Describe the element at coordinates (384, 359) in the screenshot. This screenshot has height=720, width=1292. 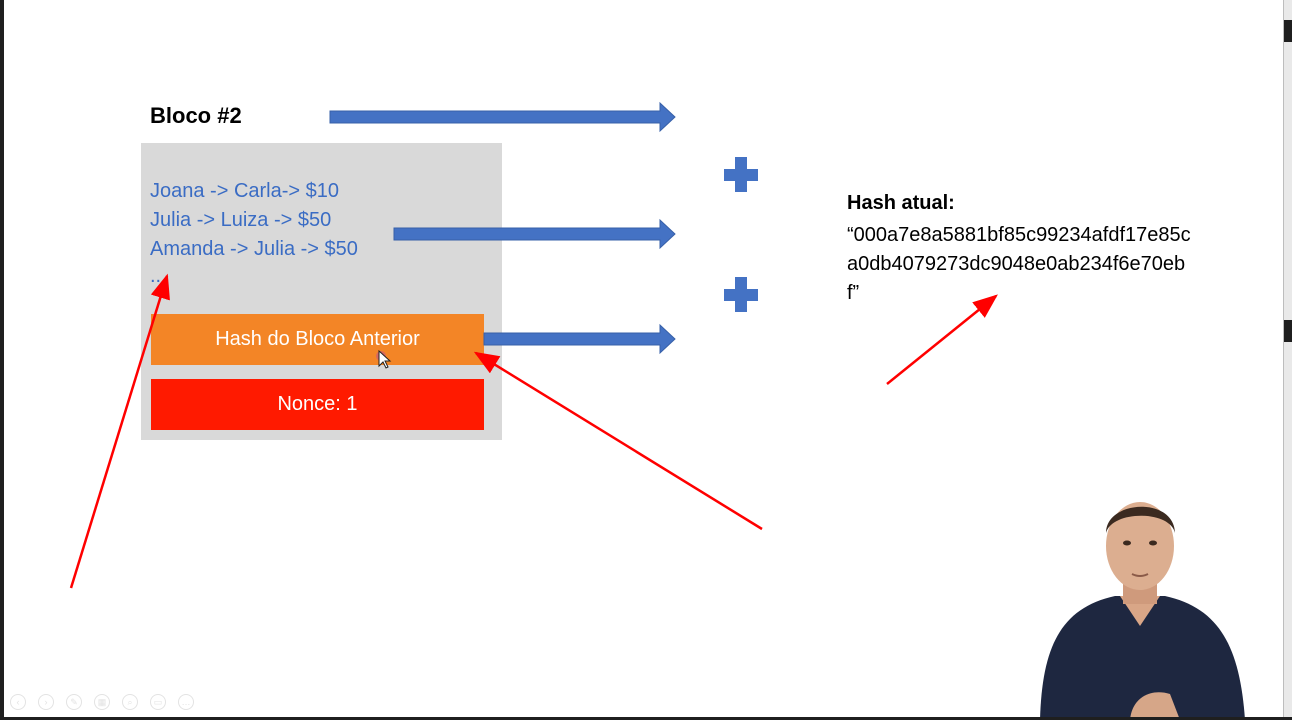
I see `mouse-cursor-icon` at that location.